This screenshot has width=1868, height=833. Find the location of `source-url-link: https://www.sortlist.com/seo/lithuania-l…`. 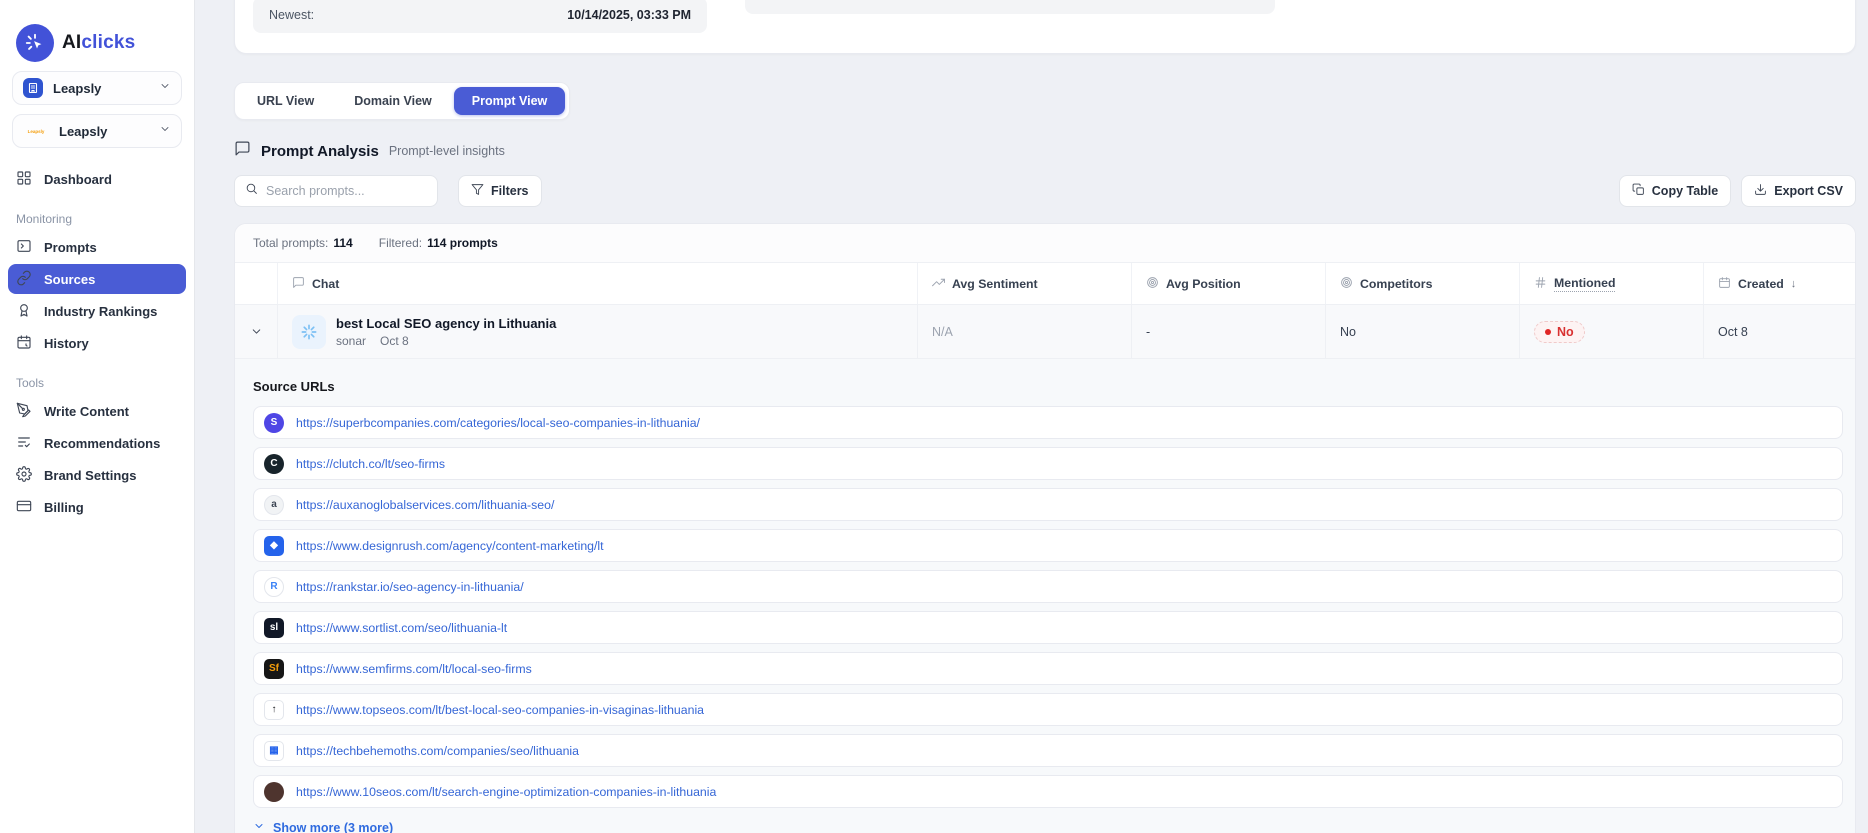

source-url-link: https://www.sortlist.com/seo/lithuania-l… is located at coordinates (401, 628).